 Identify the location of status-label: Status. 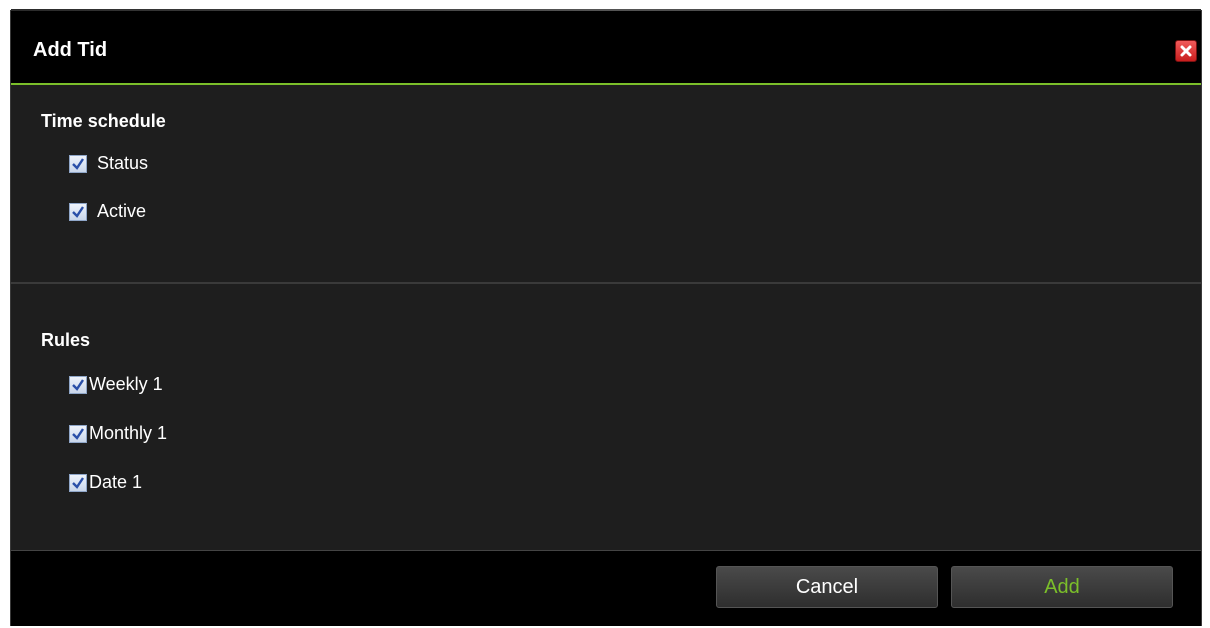
(123, 163).